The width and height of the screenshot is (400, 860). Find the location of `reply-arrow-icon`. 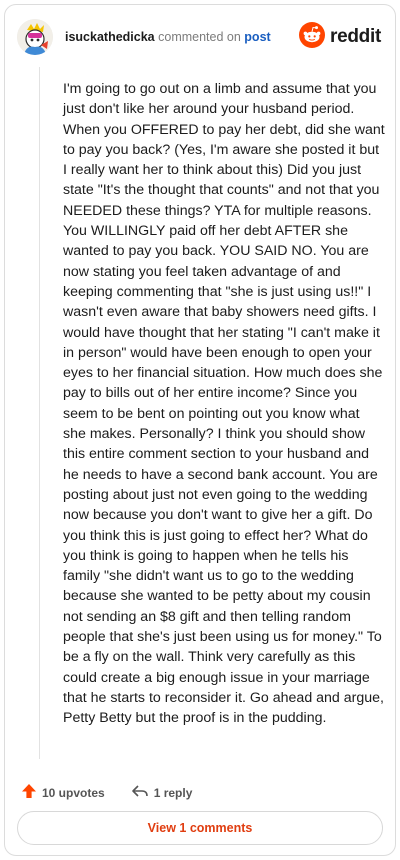

reply-arrow-icon is located at coordinates (140, 793).